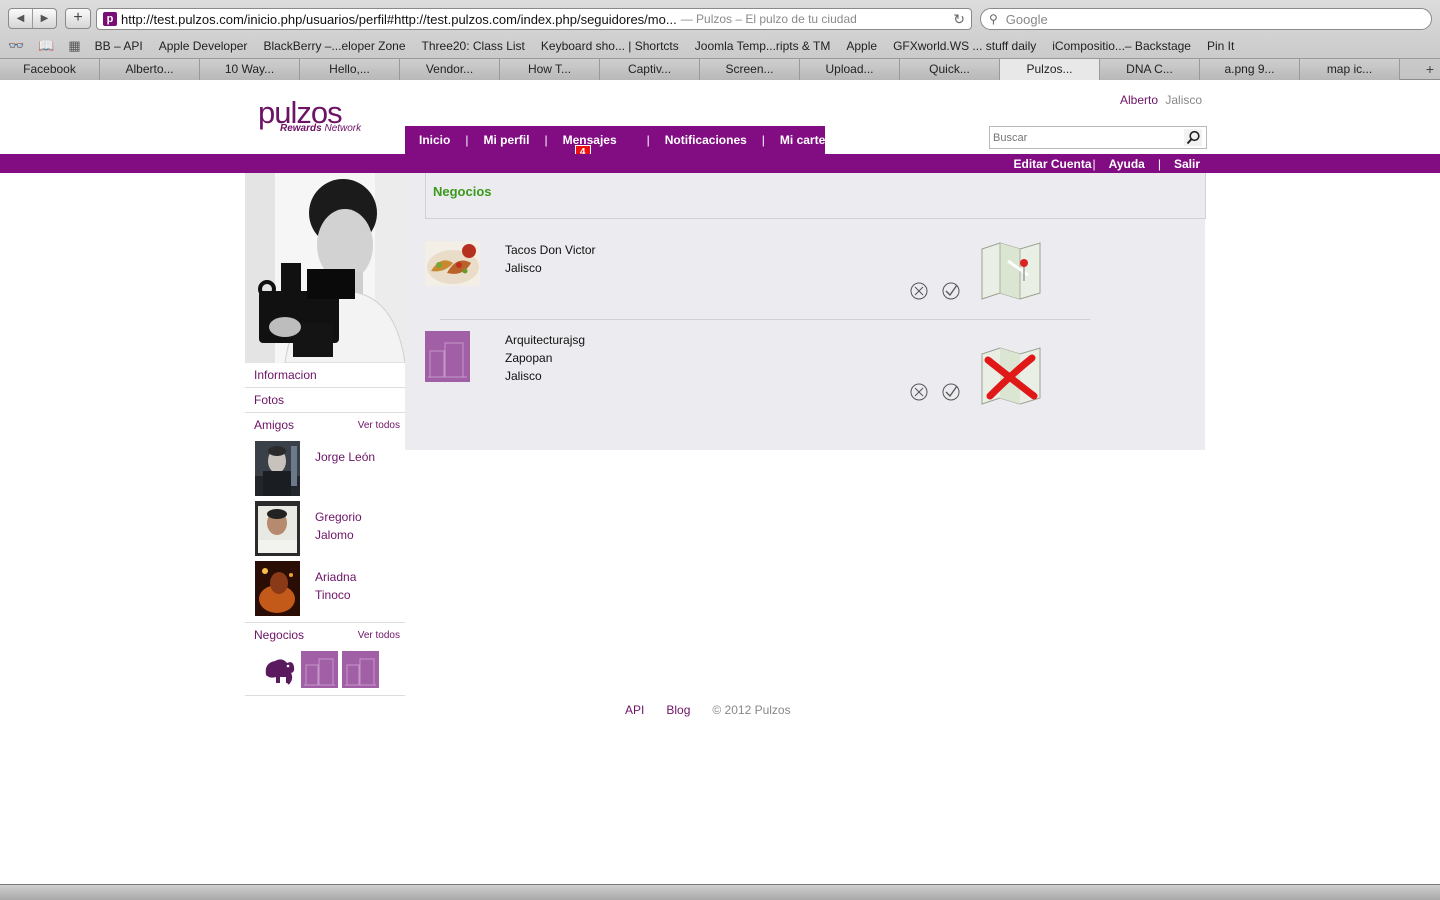  I want to click on nav-mensajes: Mensajes 4, so click(590, 146).